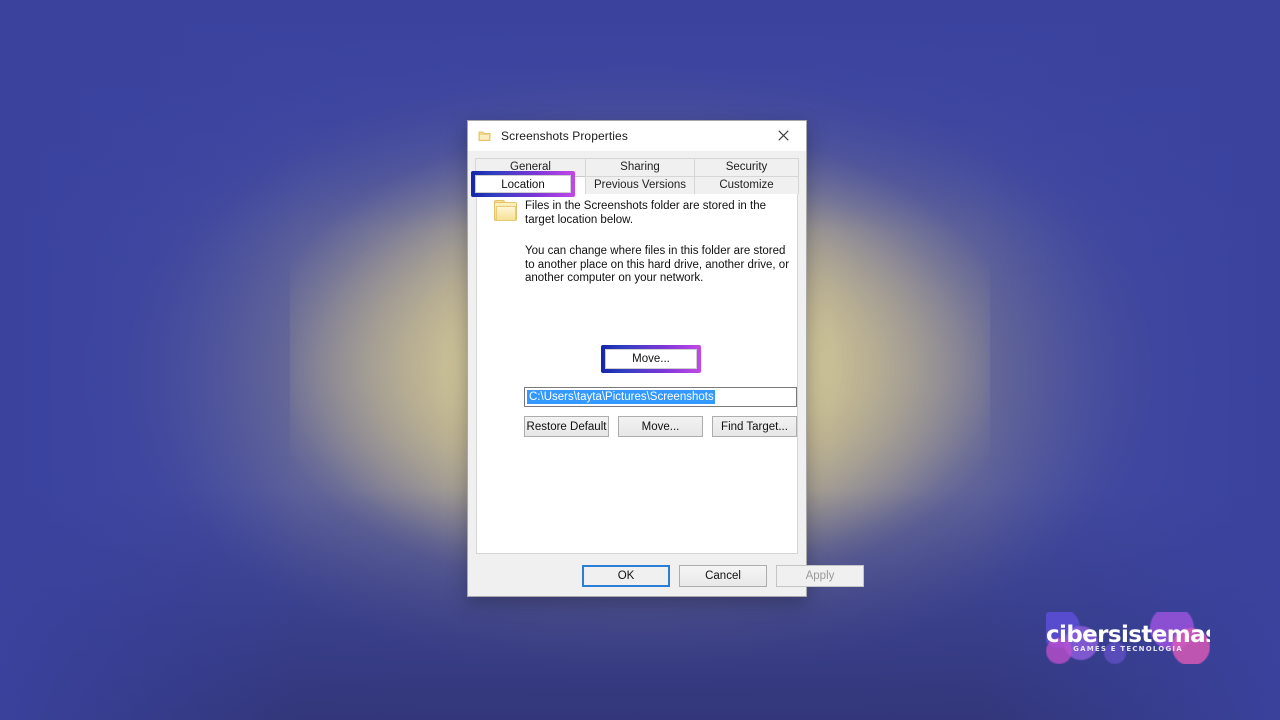 This screenshot has height=720, width=1280. I want to click on dialog-titlebar: Screenshots Properties, so click(637, 136).